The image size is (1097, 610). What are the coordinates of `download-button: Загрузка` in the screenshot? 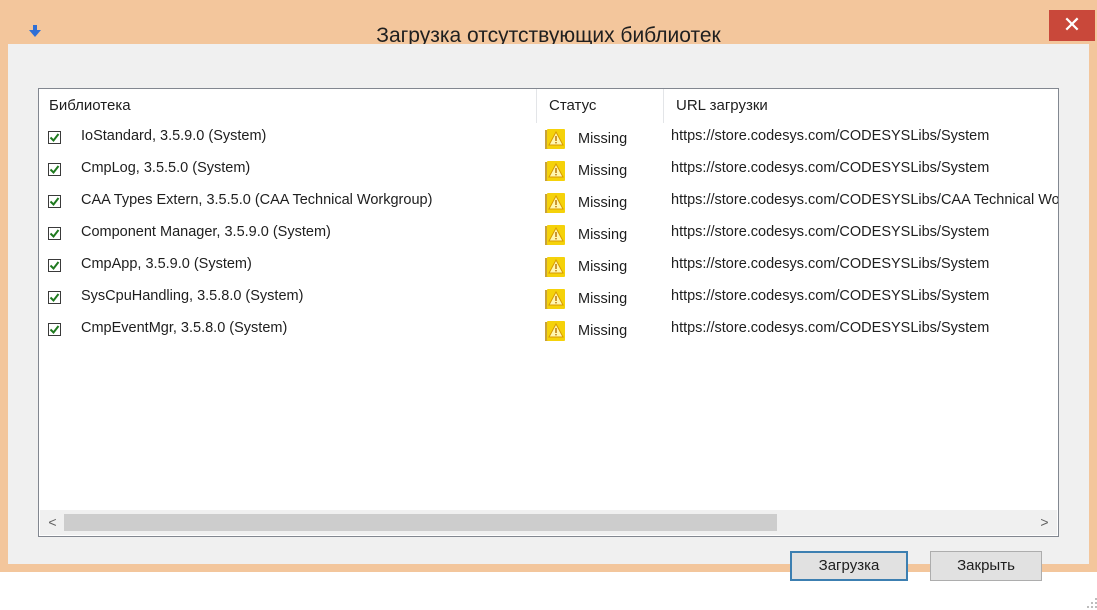 It's located at (849, 566).